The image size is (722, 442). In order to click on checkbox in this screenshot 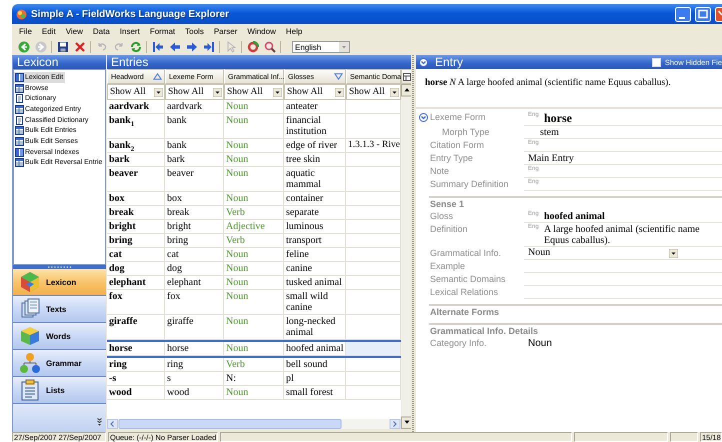, I will do `click(656, 62)`.